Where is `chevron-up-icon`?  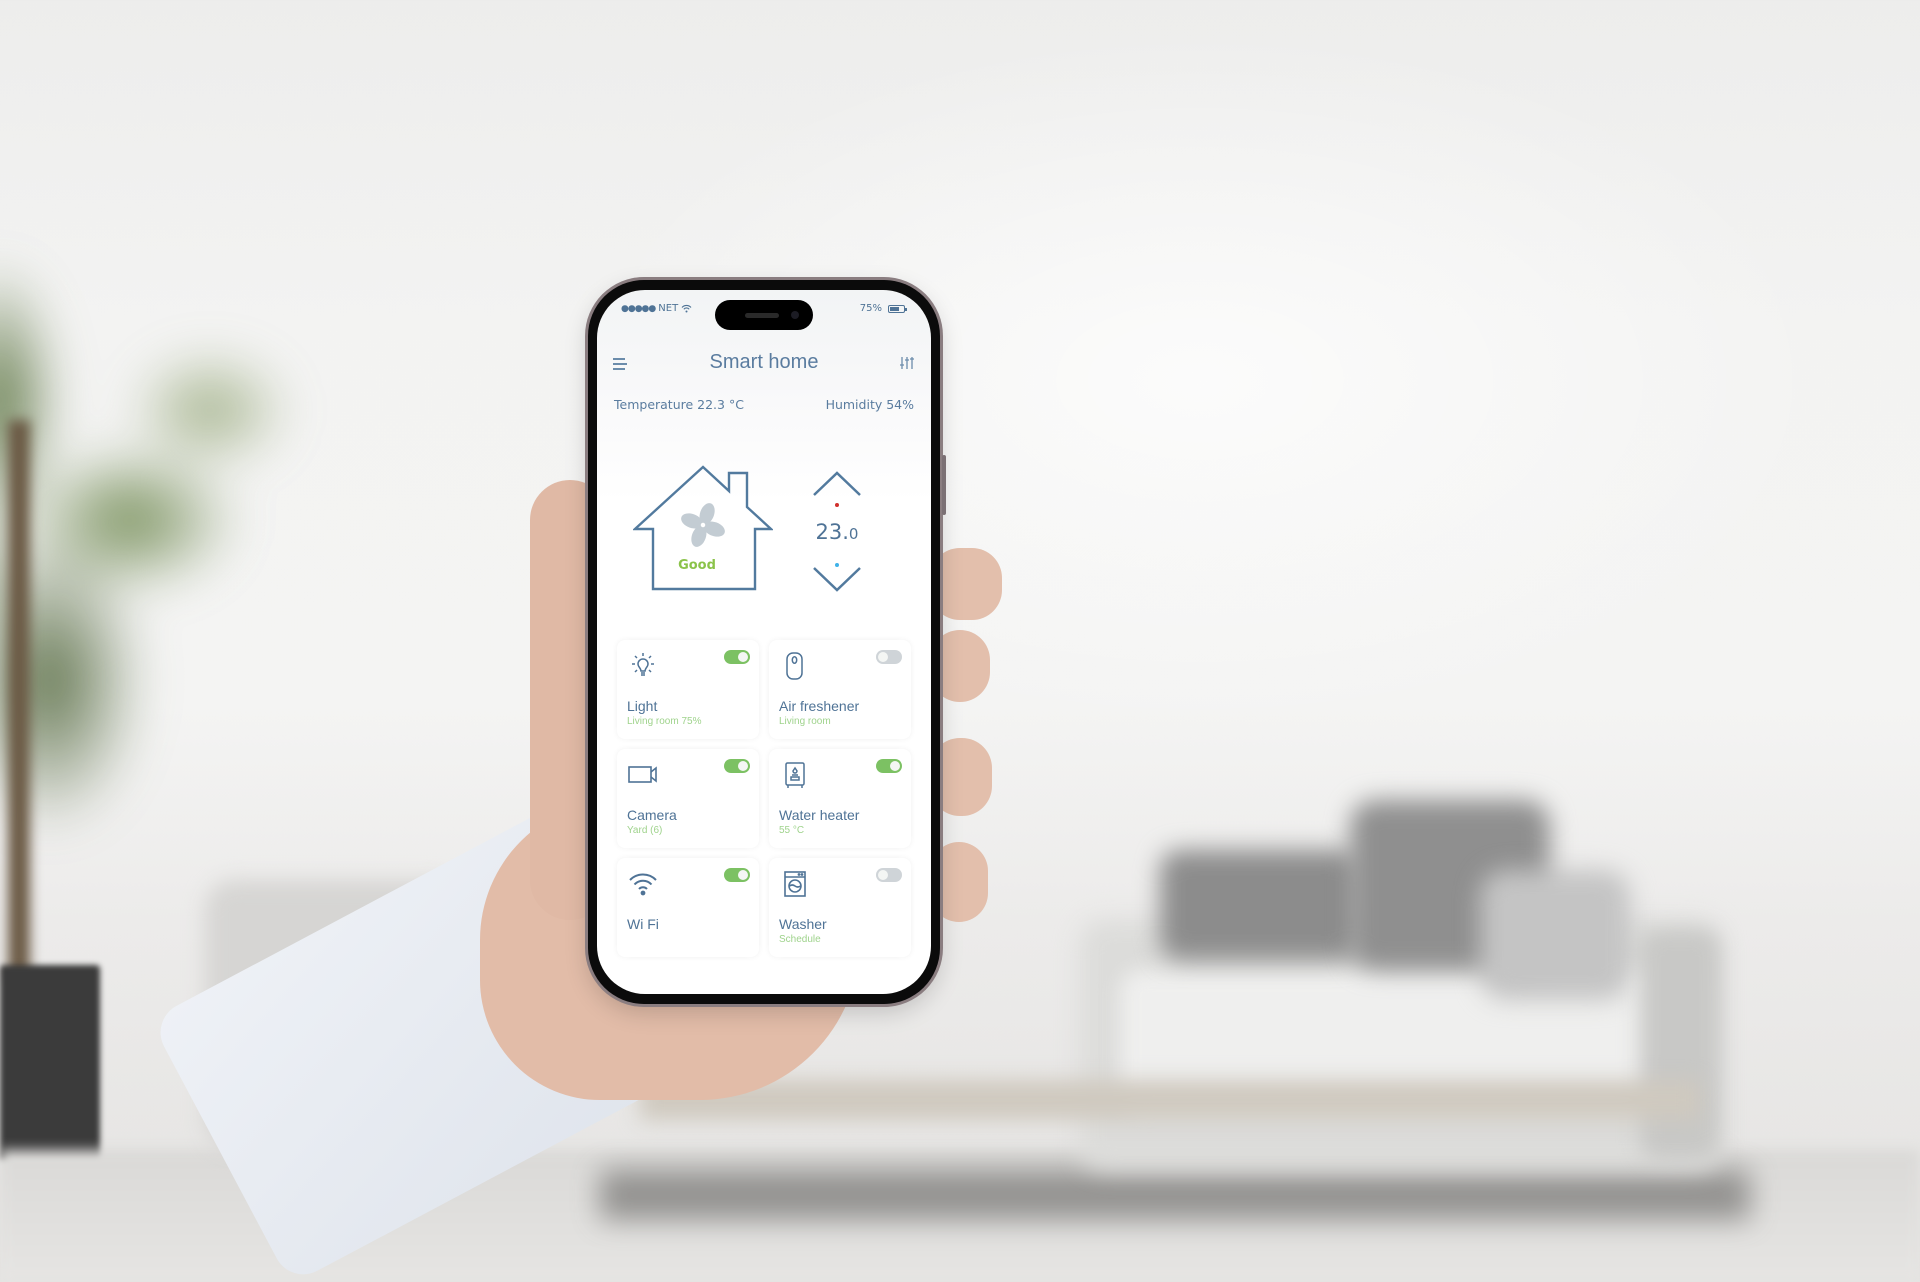 chevron-up-icon is located at coordinates (837, 484).